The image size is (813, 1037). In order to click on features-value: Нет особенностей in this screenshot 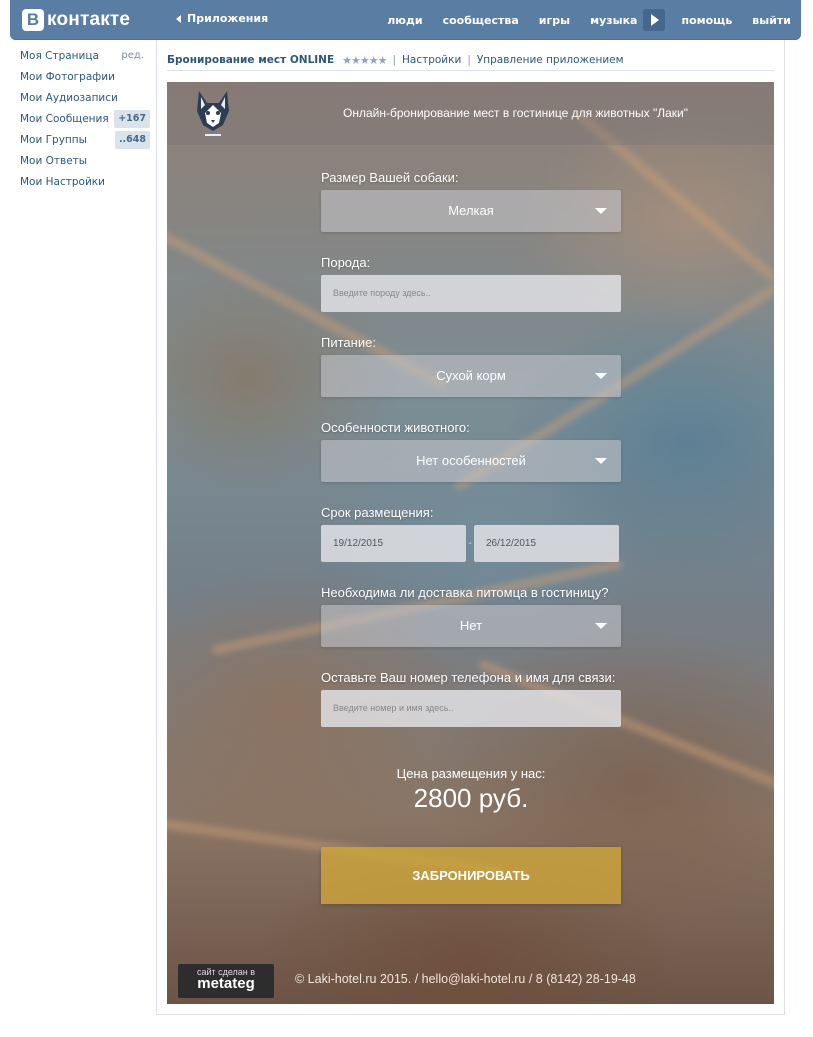, I will do `click(471, 460)`.